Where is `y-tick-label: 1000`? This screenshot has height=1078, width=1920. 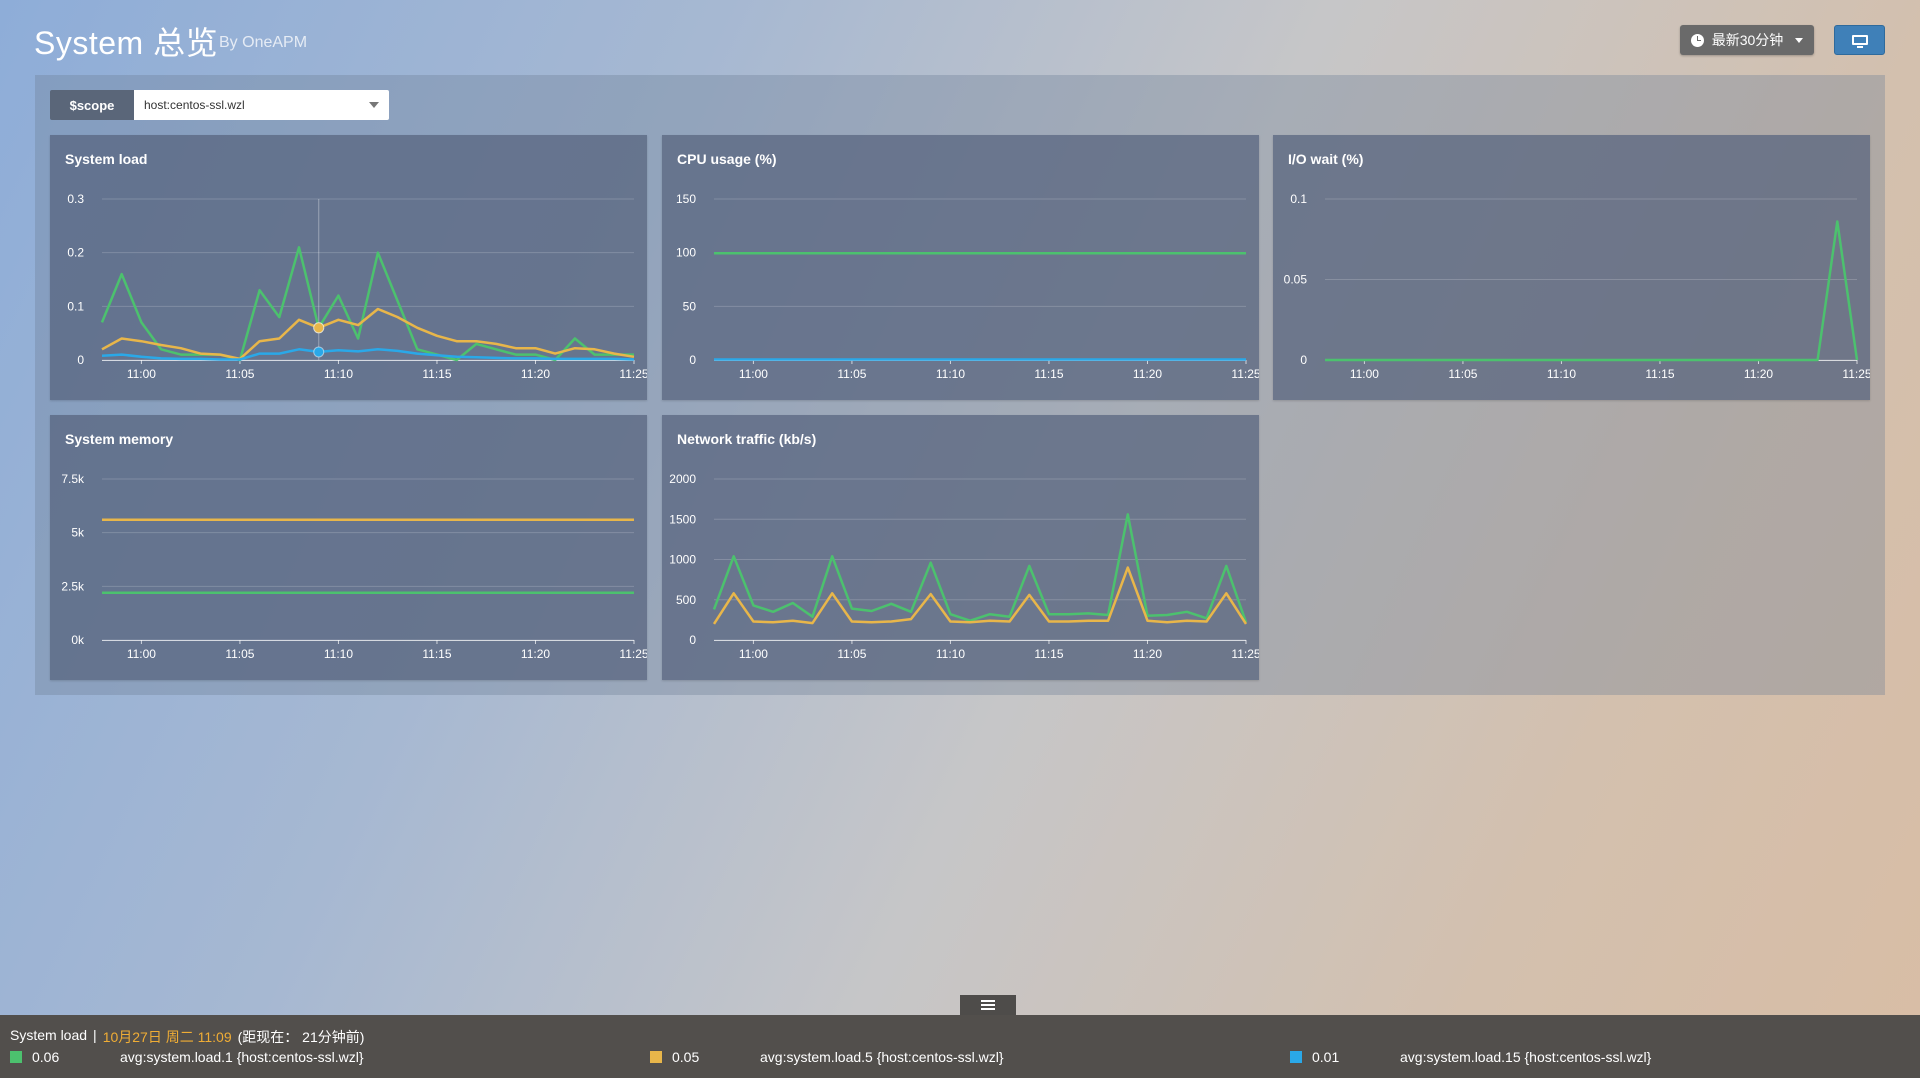
y-tick-label: 1000 is located at coordinates (682, 560).